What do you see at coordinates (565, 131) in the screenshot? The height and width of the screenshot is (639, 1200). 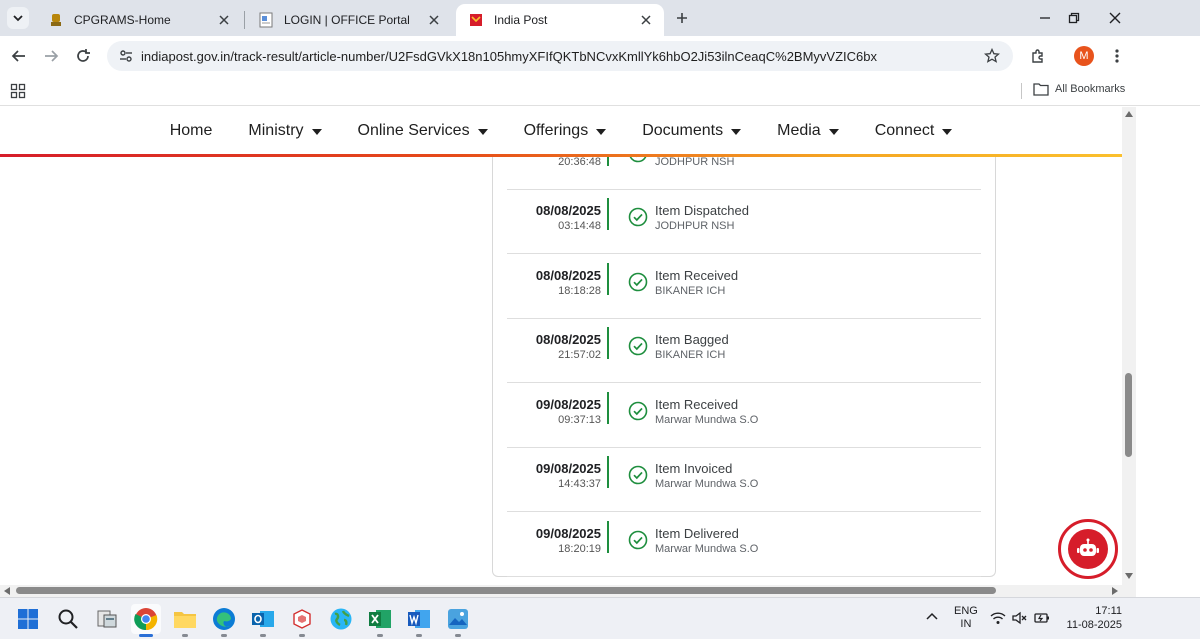 I see `nav-offerings: Offerings` at bounding box center [565, 131].